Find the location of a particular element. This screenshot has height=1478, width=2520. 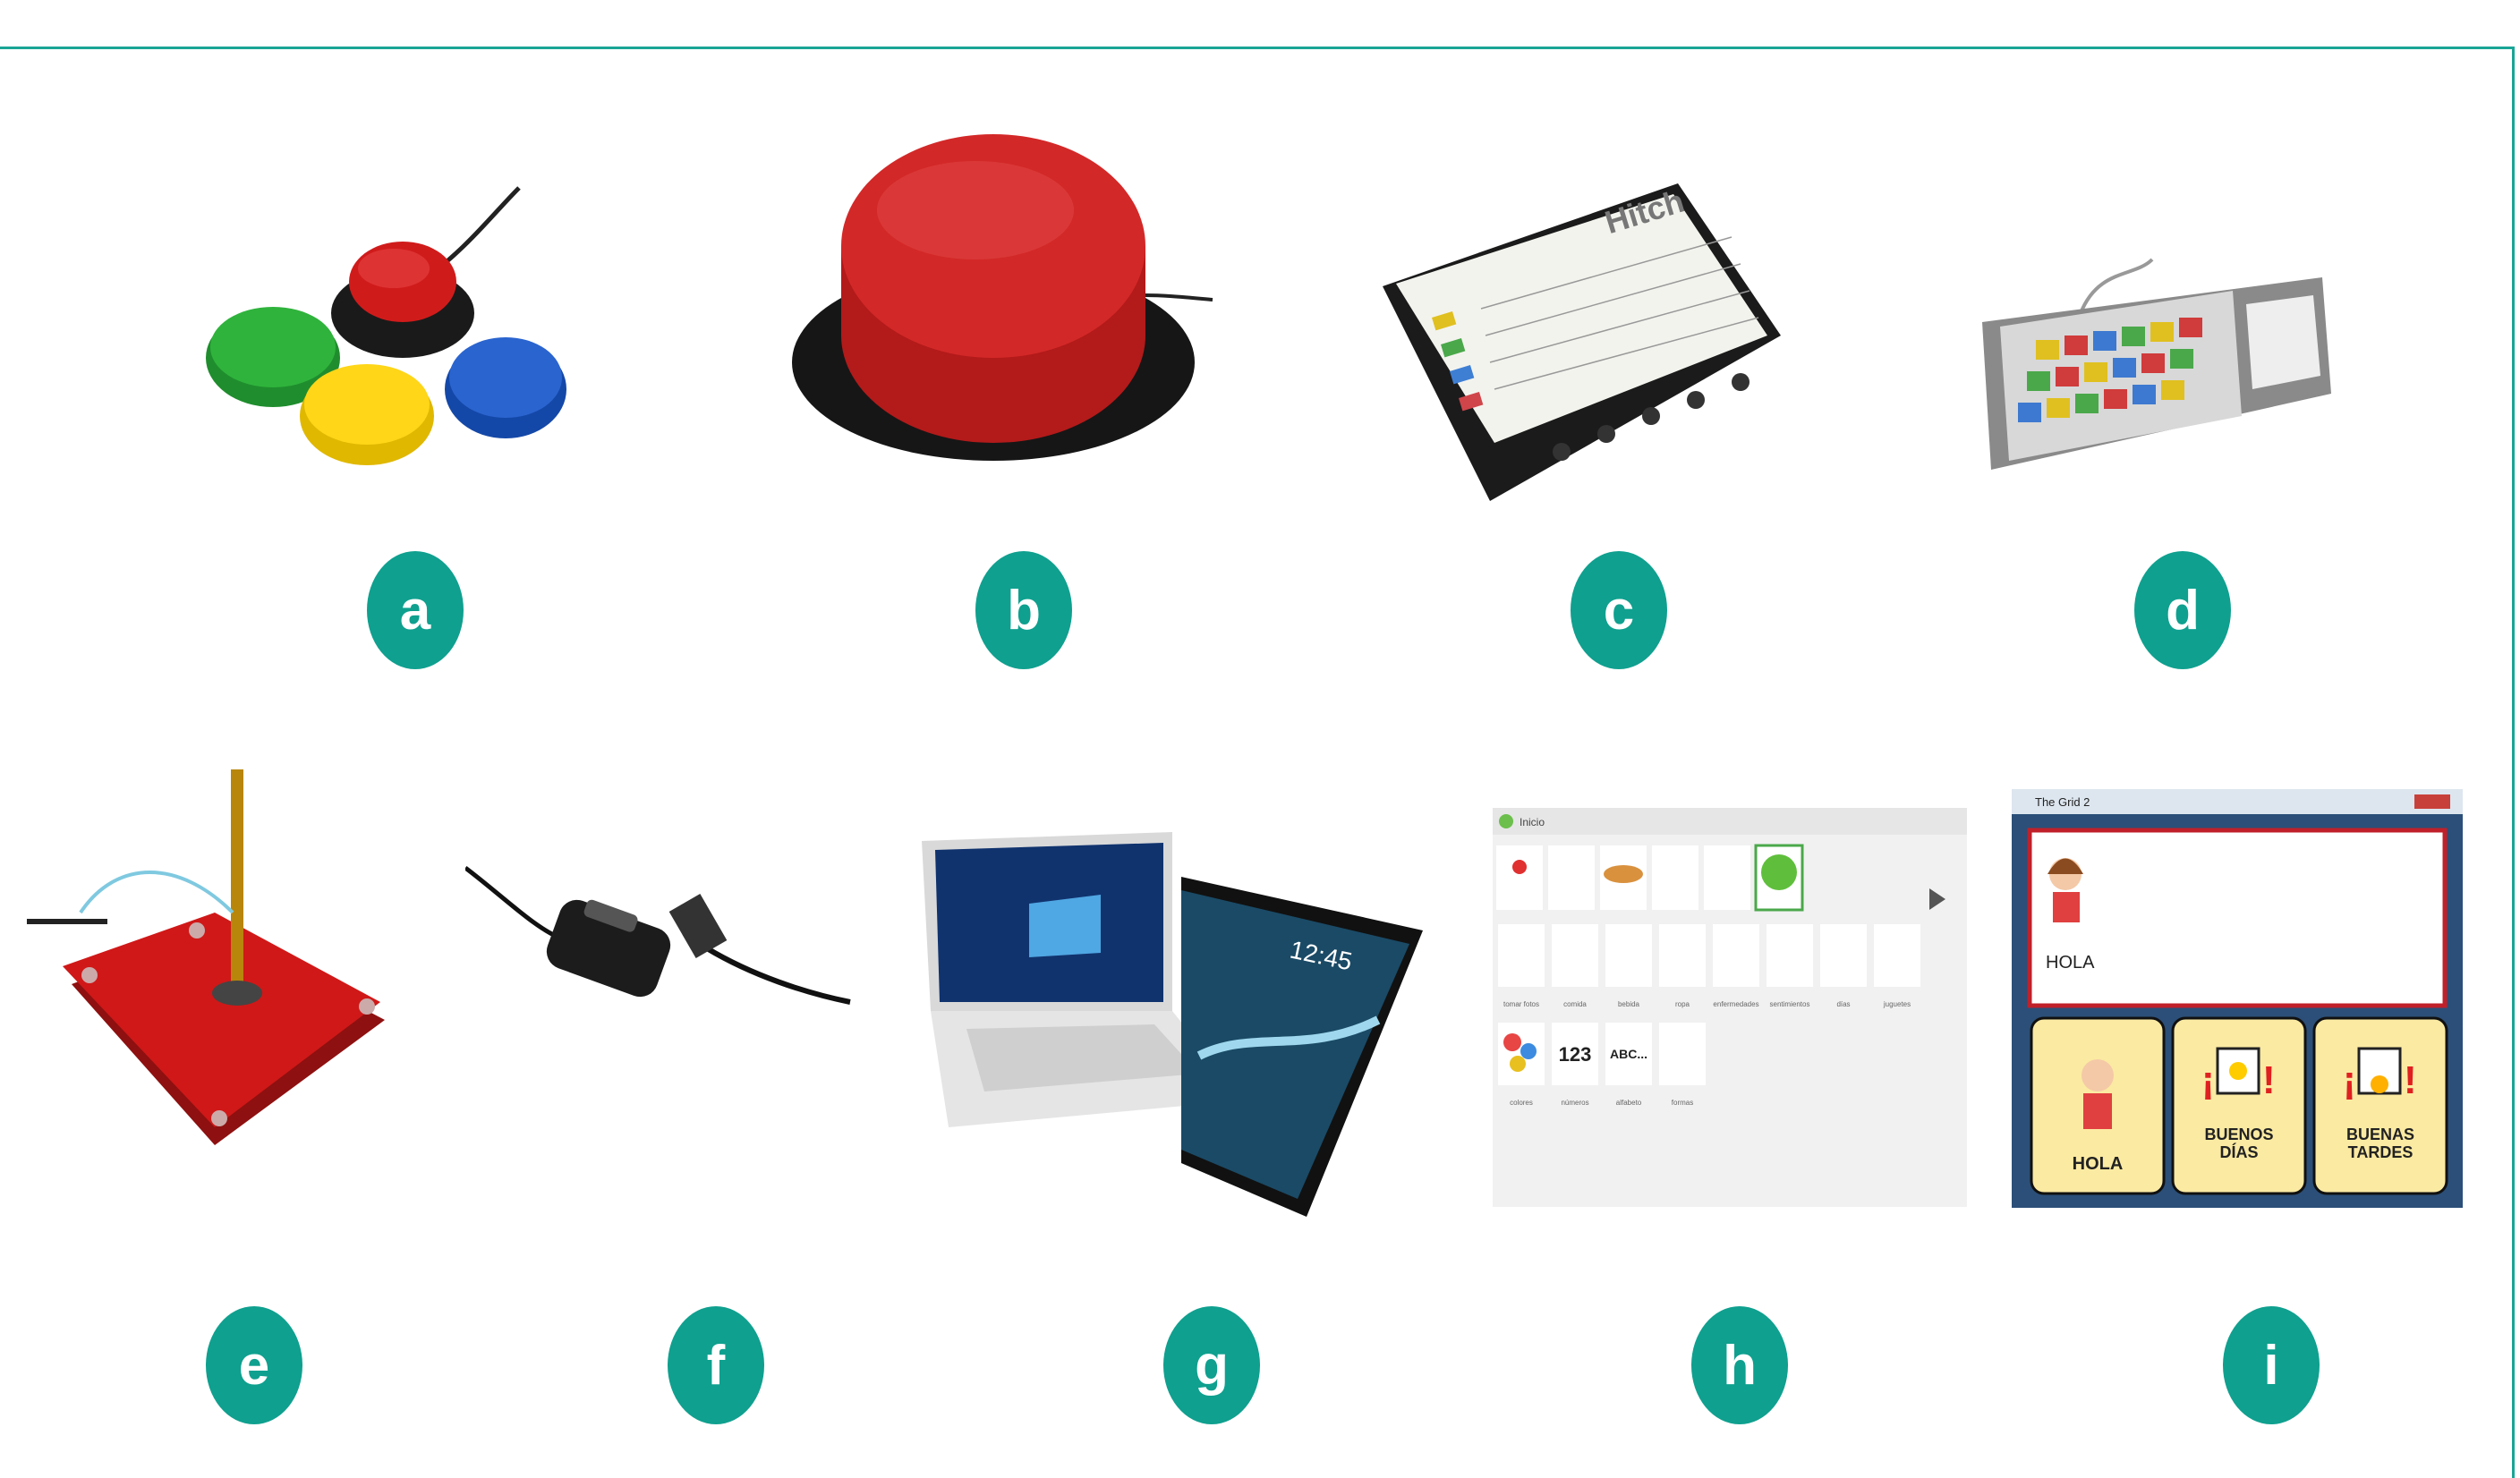

i-button-buenas-tardes: BUENAS TARDES is located at coordinates (2380, 1143).